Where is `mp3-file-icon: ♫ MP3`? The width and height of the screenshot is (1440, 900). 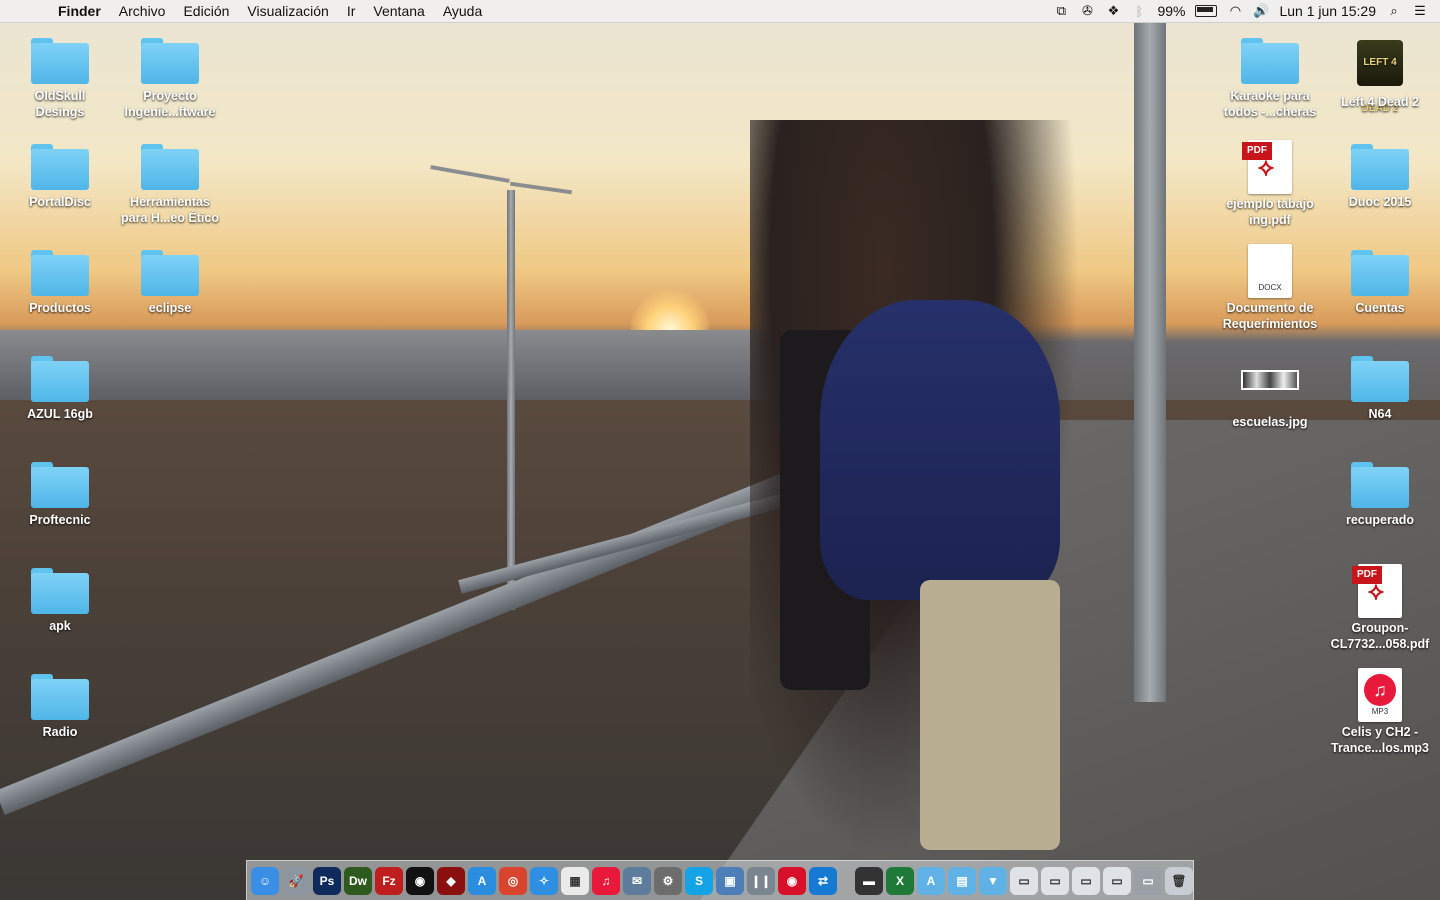 mp3-file-icon: ♫ MP3 is located at coordinates (1380, 695).